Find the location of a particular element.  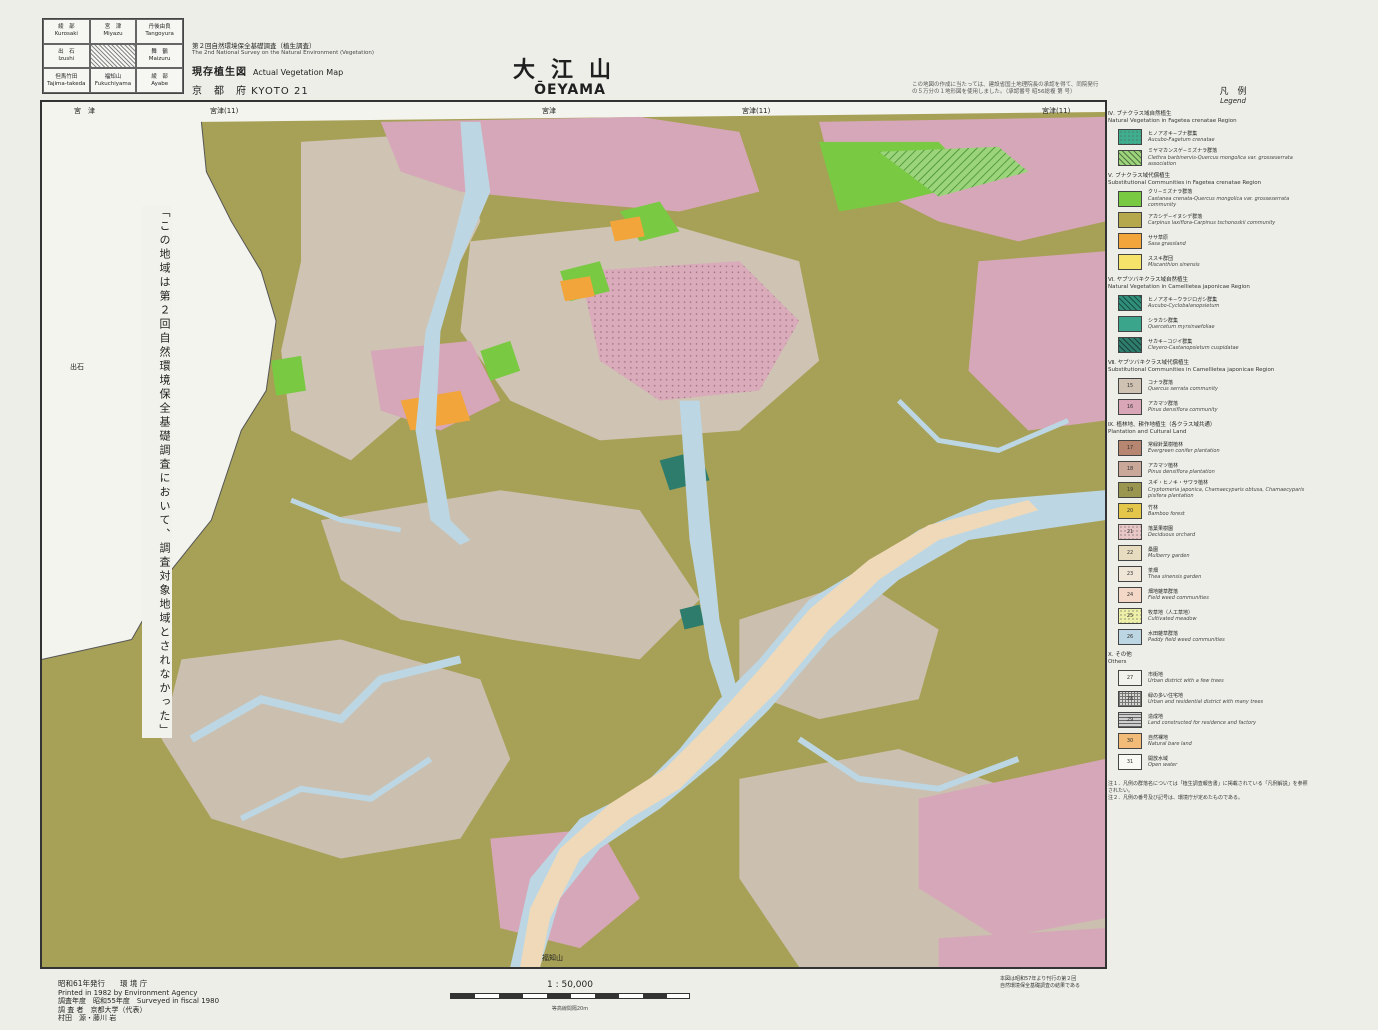

index-cell: 福知山 Fukuchiyama is located at coordinates (113, 80).